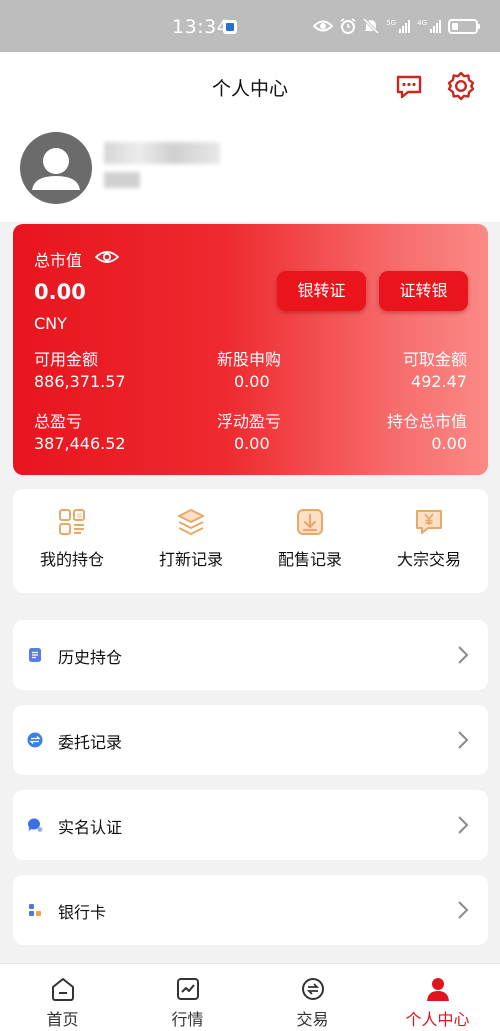 The height and width of the screenshot is (1031, 500). I want to click on shortcut-label: 大宗交易, so click(428, 559).